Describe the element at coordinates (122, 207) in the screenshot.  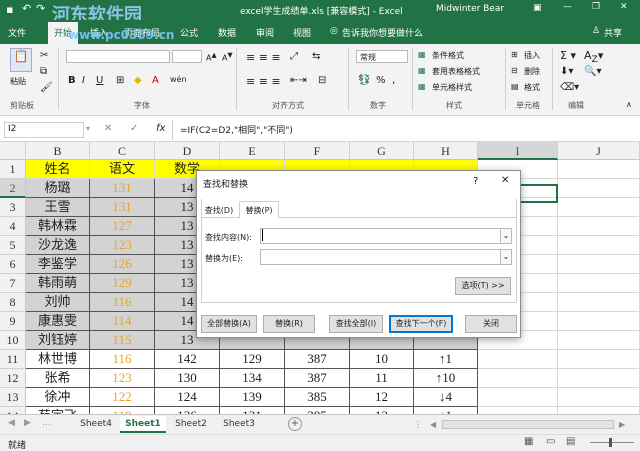
I see `table-cell: 131` at that location.